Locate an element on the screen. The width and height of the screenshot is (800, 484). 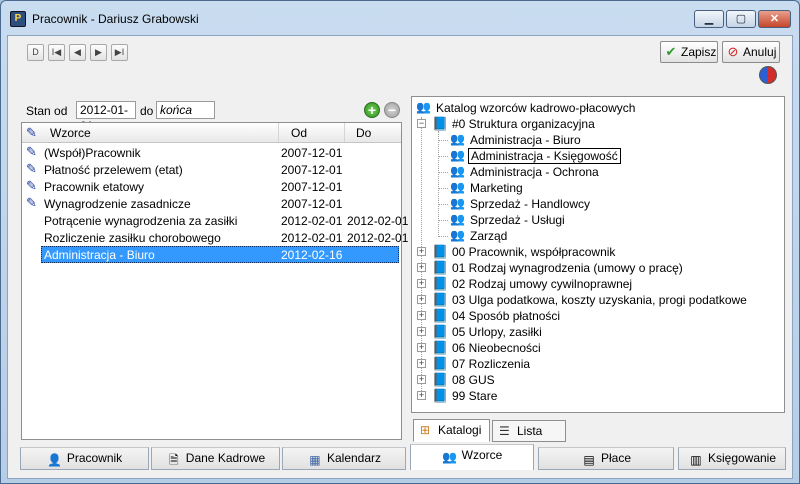
tab-label: Księgowanie is located at coordinates (742, 458).